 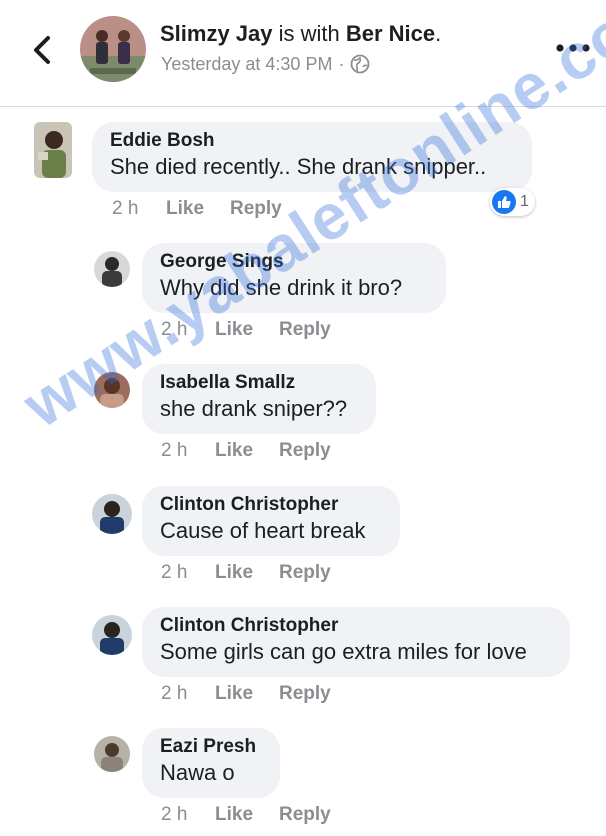 What do you see at coordinates (343, 651) in the screenshot?
I see `comment-text: Some girls can go extra miles for love` at bounding box center [343, 651].